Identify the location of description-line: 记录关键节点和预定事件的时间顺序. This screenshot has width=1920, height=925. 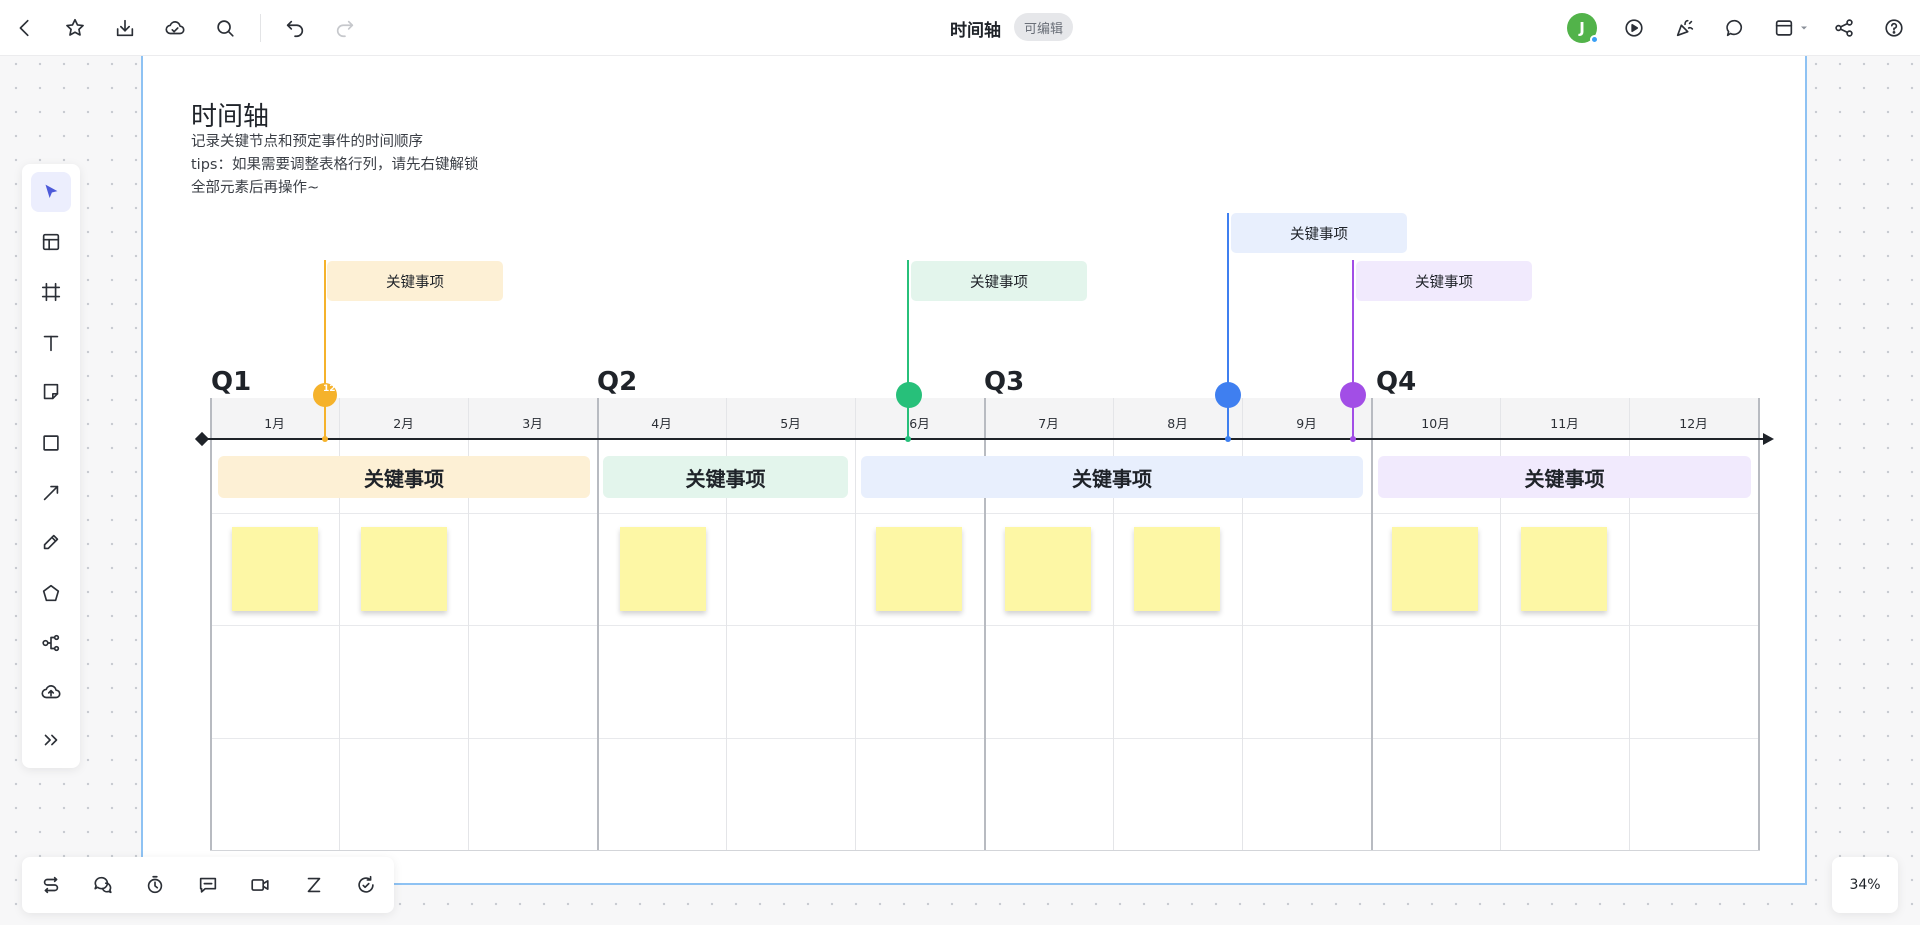
(307, 142).